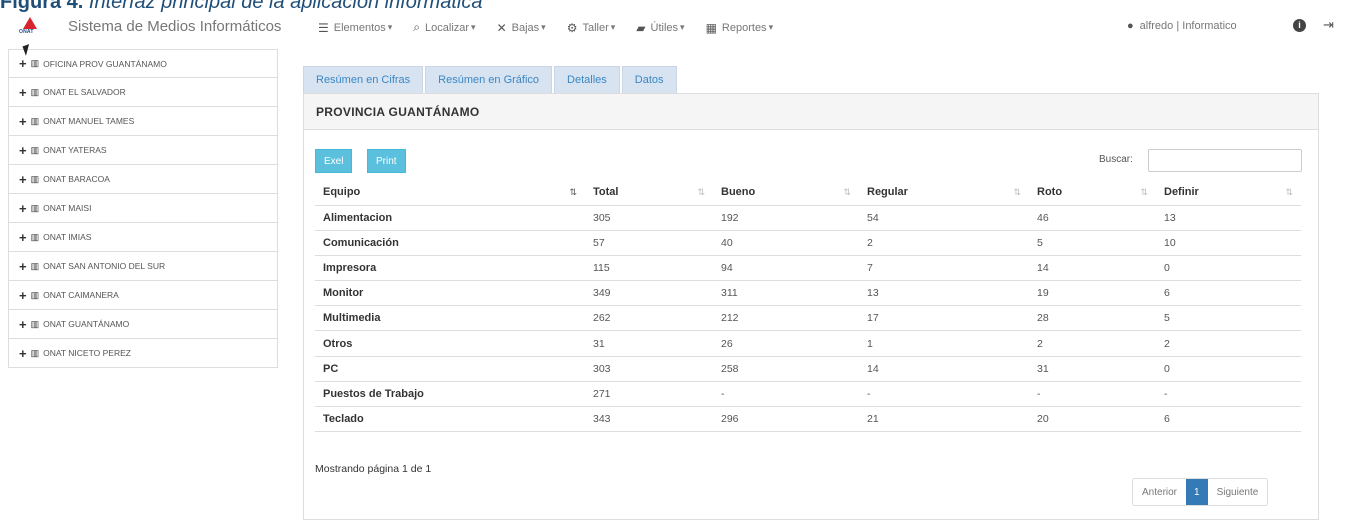 Image resolution: width=1349 pixels, height=521 pixels. I want to click on menu-taller: ⚙ Taller ▾, so click(591, 27).